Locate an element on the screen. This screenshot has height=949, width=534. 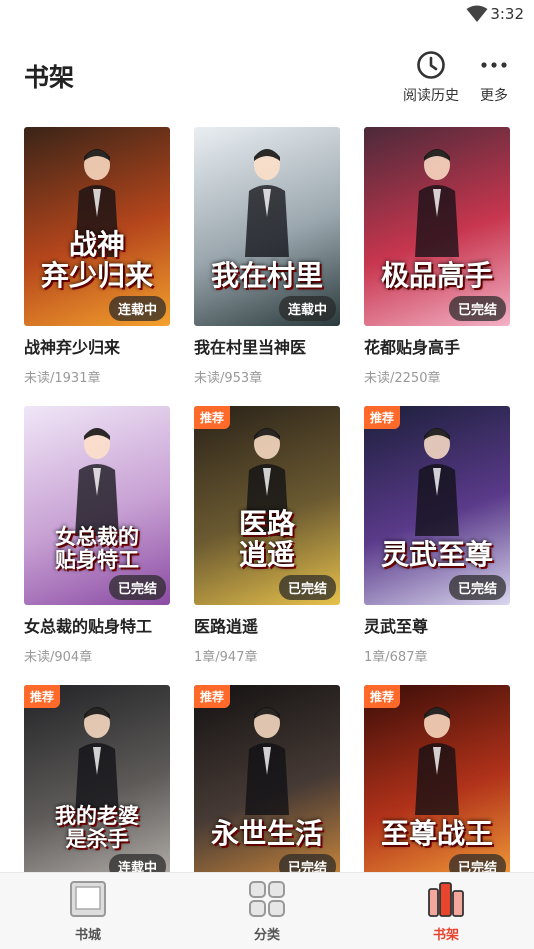
nav-label-category: 分类 is located at coordinates (266, 935).